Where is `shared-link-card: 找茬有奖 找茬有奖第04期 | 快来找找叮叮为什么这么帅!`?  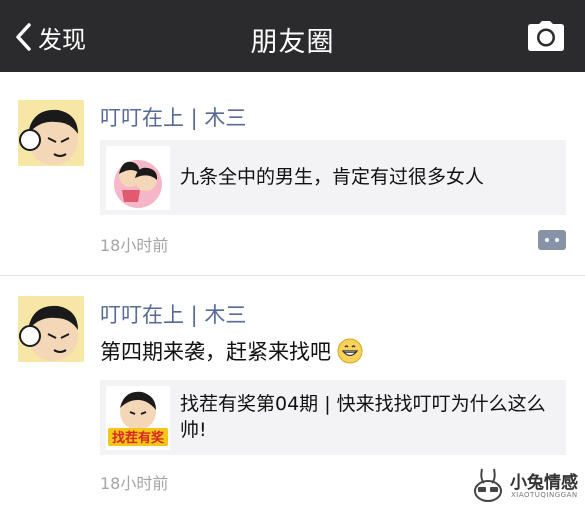 shared-link-card: 找茬有奖 找茬有奖第04期 | 快来找找叮叮为什么这么帅! is located at coordinates (333, 417).